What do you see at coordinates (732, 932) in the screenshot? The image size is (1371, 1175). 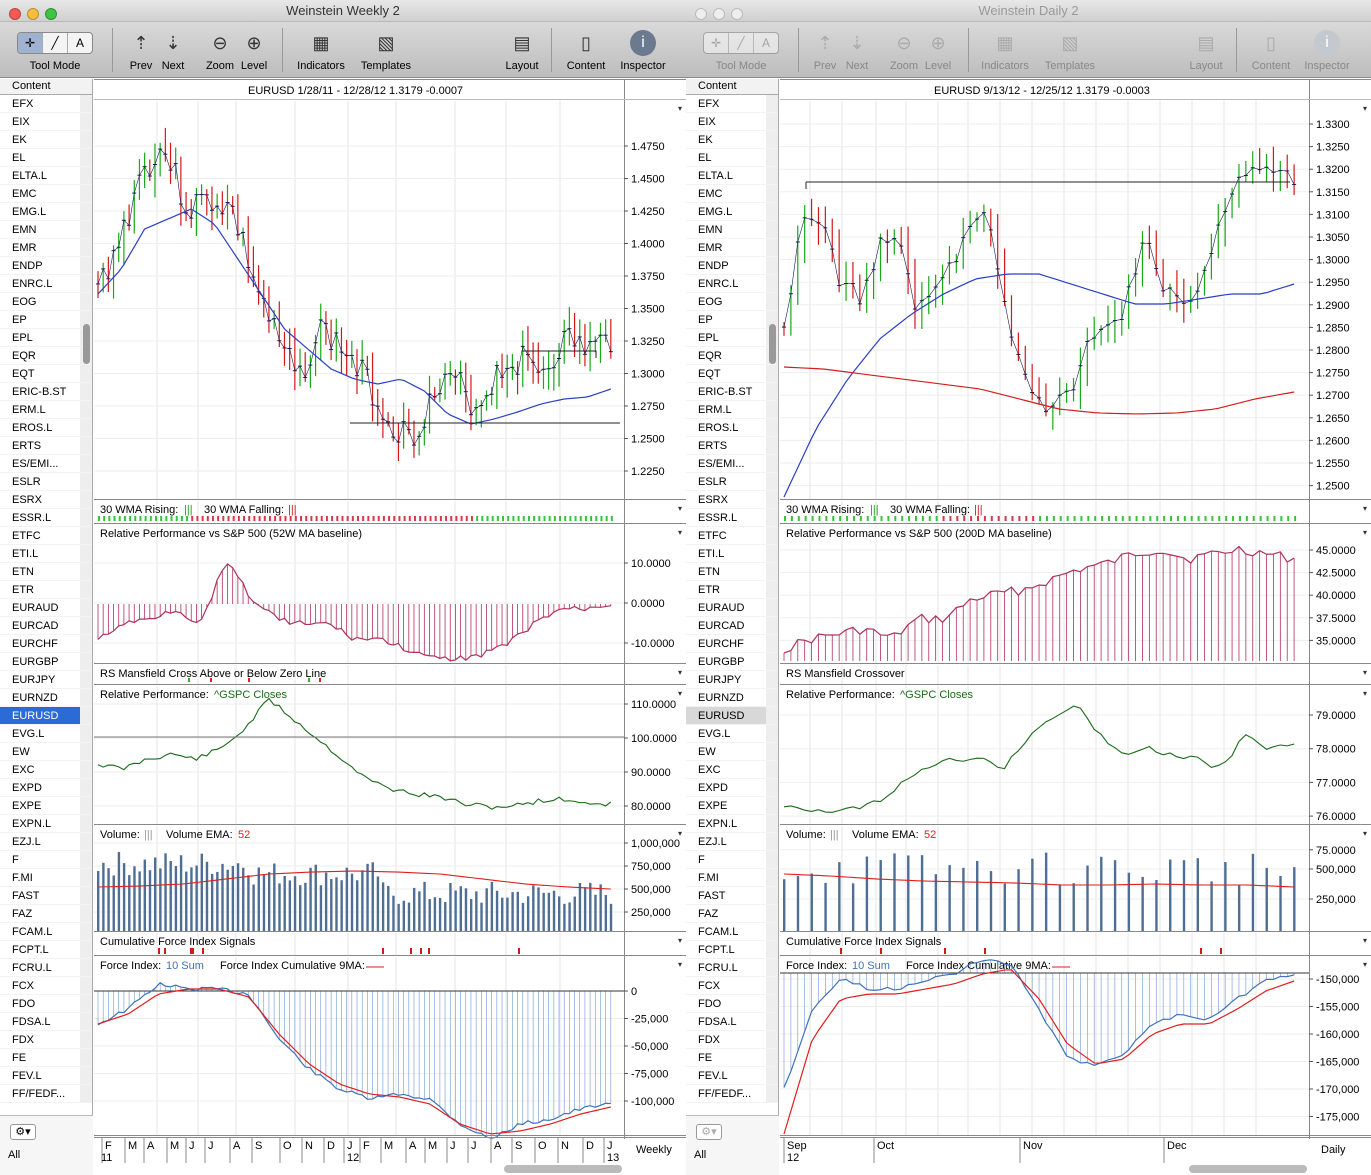 I see `symbol-item: FCAM.L` at bounding box center [732, 932].